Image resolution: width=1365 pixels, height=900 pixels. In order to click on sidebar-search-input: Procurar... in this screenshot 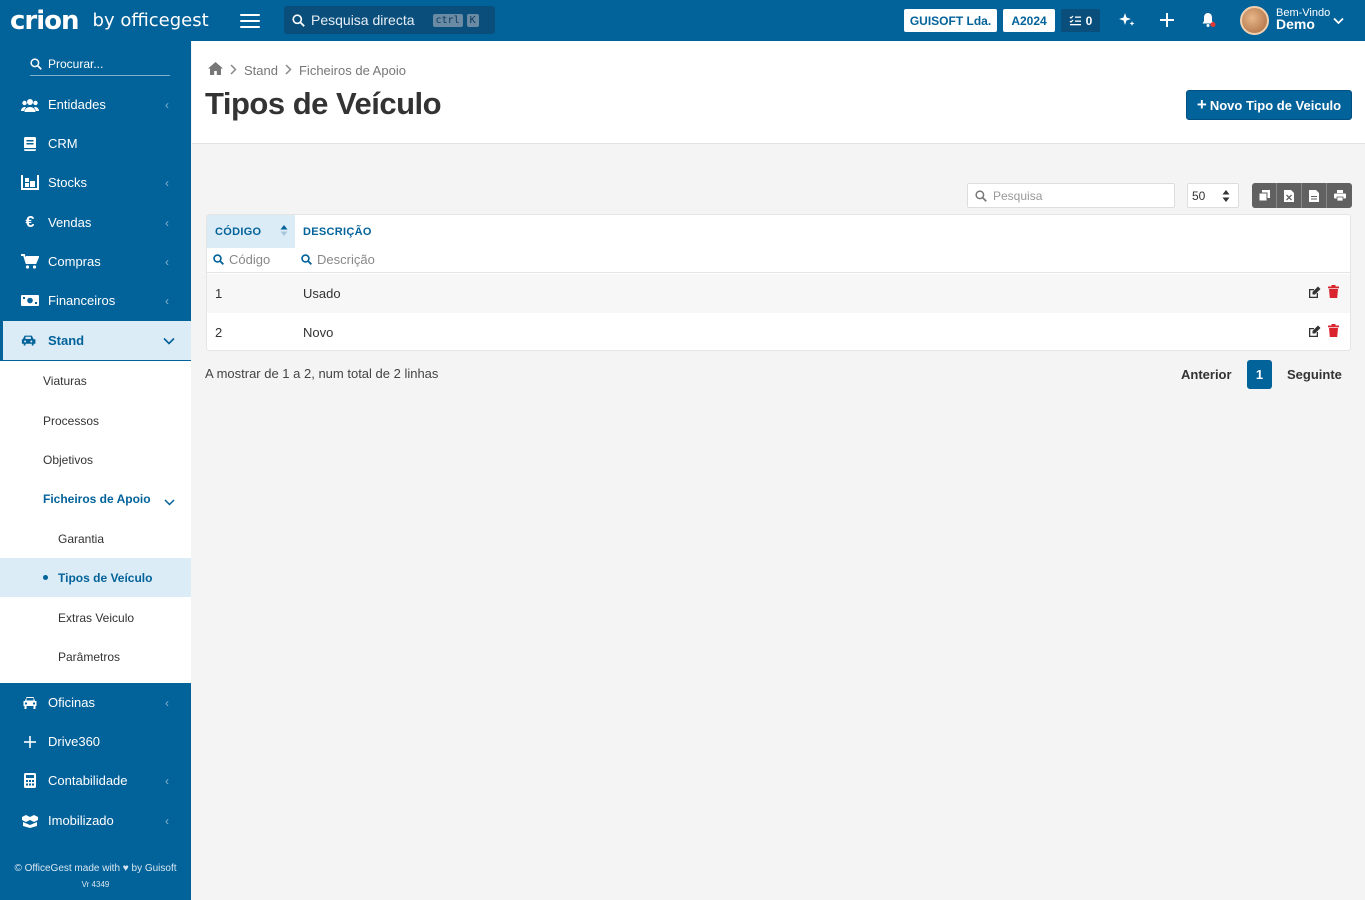, I will do `click(100, 64)`.